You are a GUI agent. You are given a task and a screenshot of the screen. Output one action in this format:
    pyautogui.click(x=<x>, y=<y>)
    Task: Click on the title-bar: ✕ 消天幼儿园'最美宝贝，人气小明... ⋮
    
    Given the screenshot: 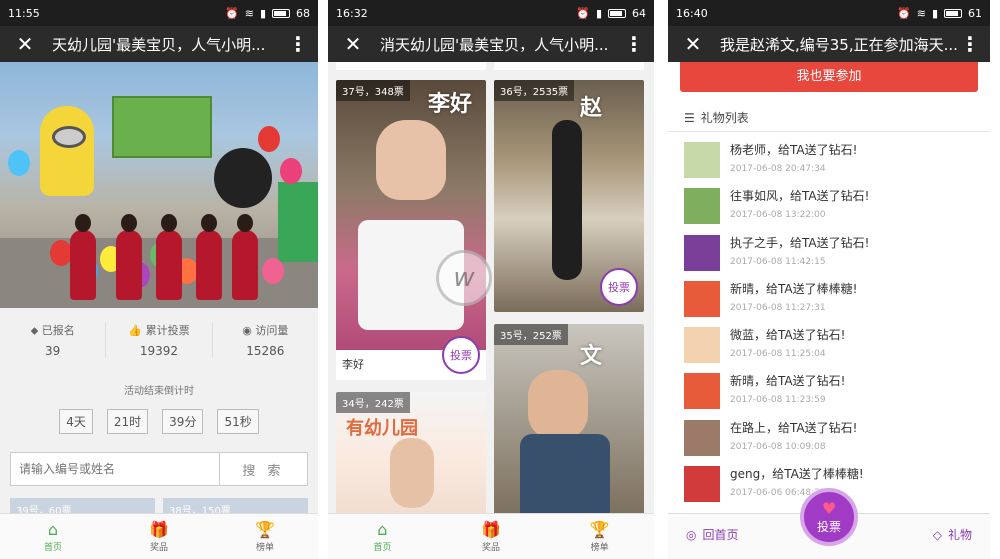 What is the action you would take?
    pyautogui.click(x=491, y=44)
    